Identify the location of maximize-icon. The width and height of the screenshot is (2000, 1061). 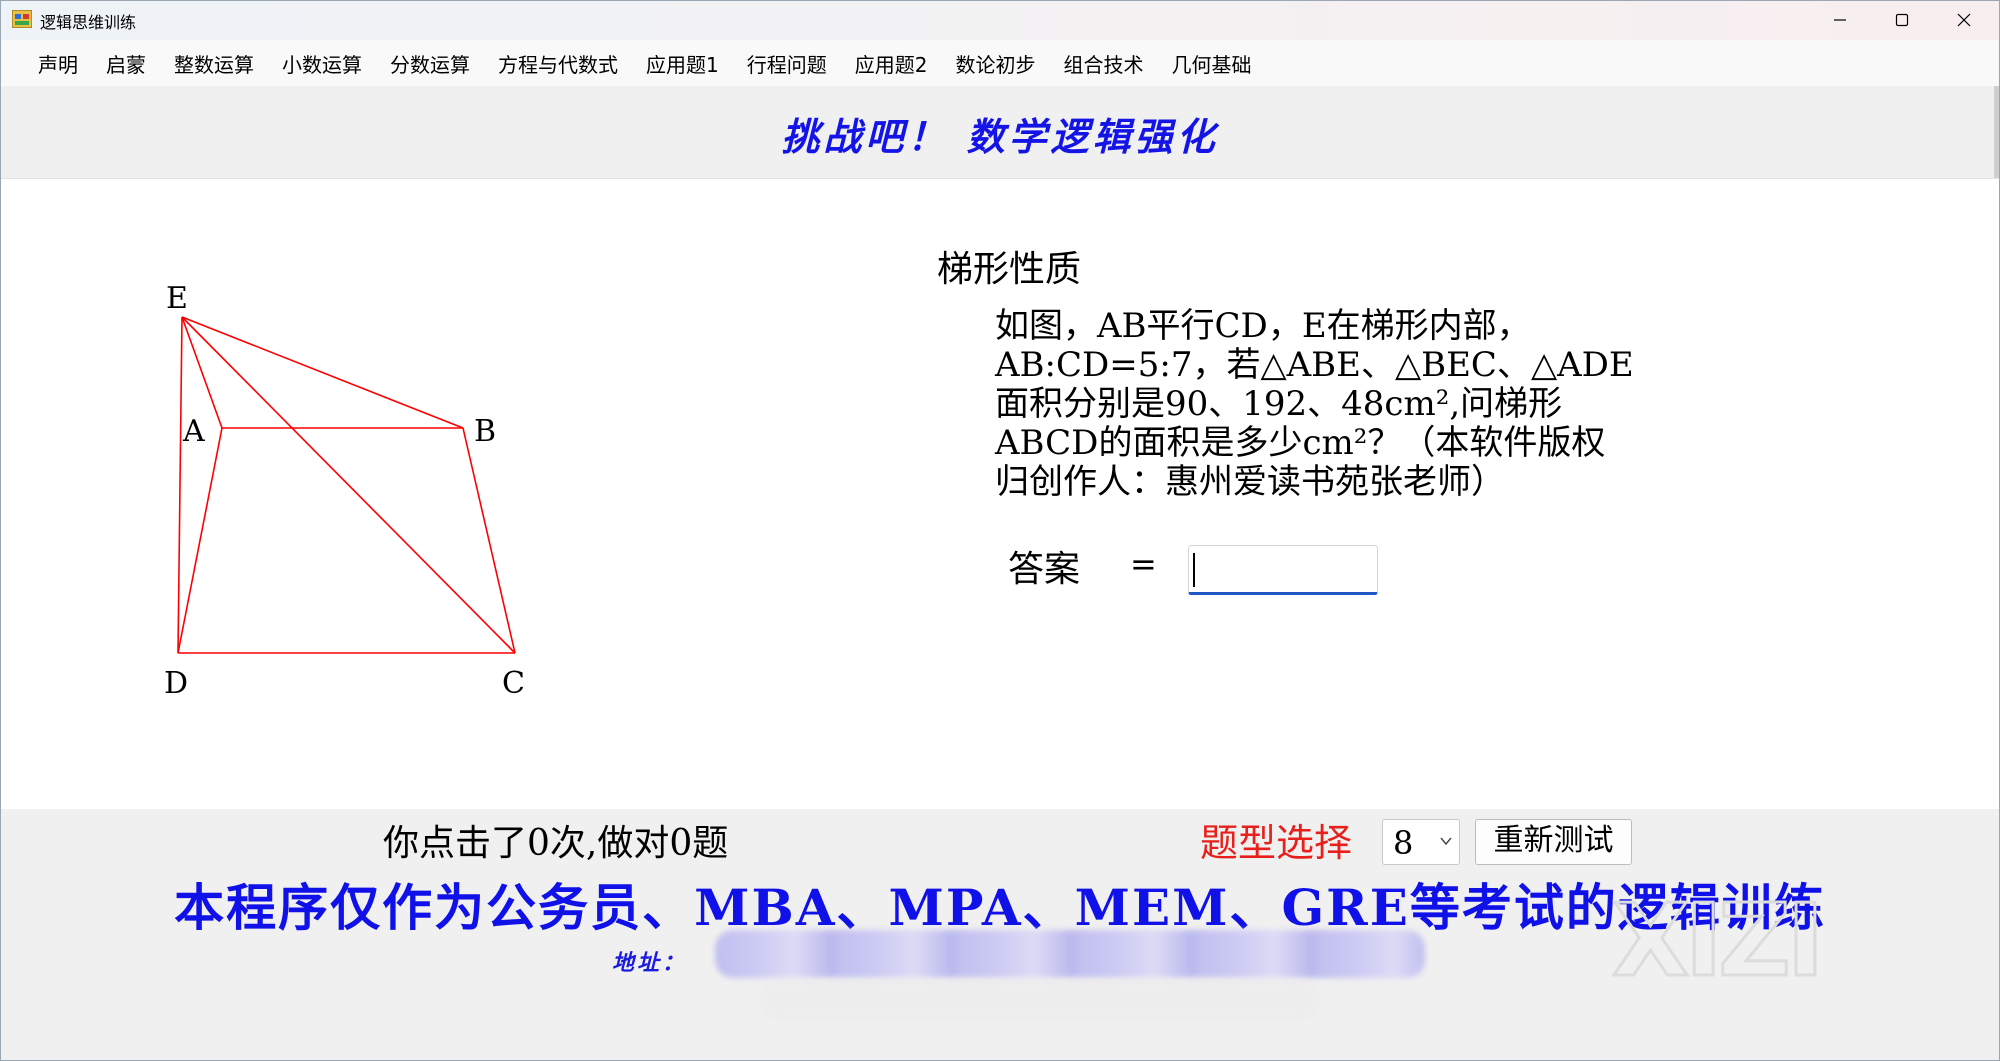
(1902, 20).